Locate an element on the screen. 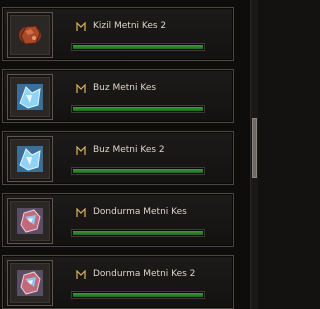  item-name: Buz Metni Kes 2 is located at coordinates (129, 150).